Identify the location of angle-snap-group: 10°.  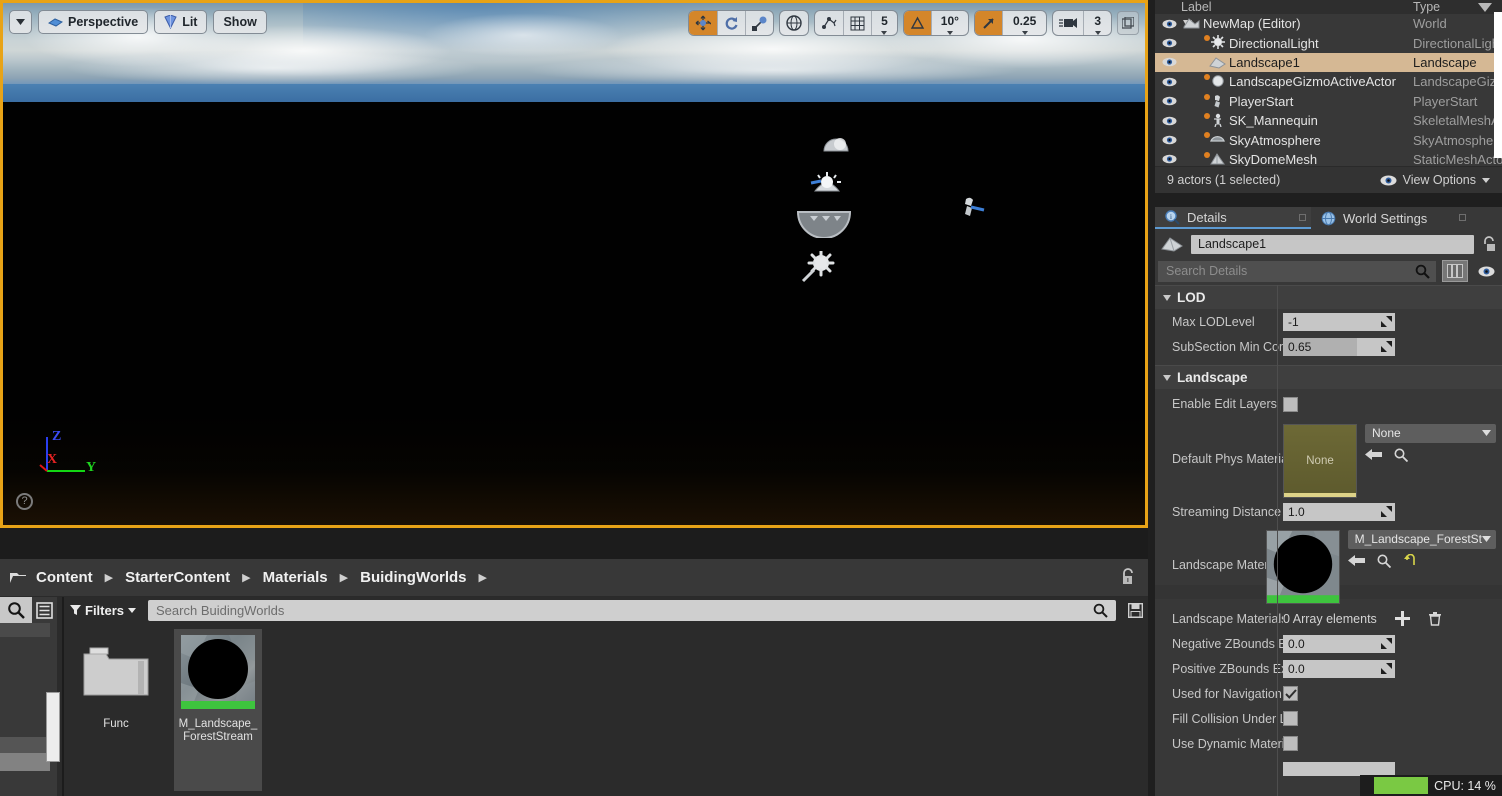
(935, 23).